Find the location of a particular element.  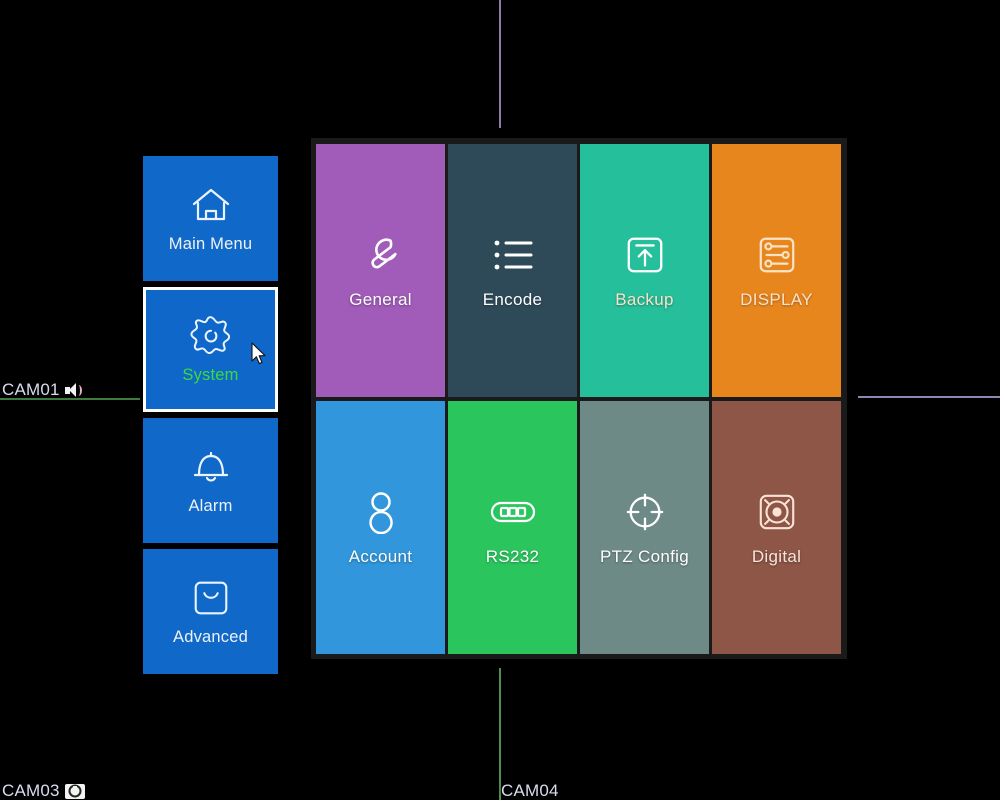

menu-tile-rs232: RS232 is located at coordinates (512, 527).